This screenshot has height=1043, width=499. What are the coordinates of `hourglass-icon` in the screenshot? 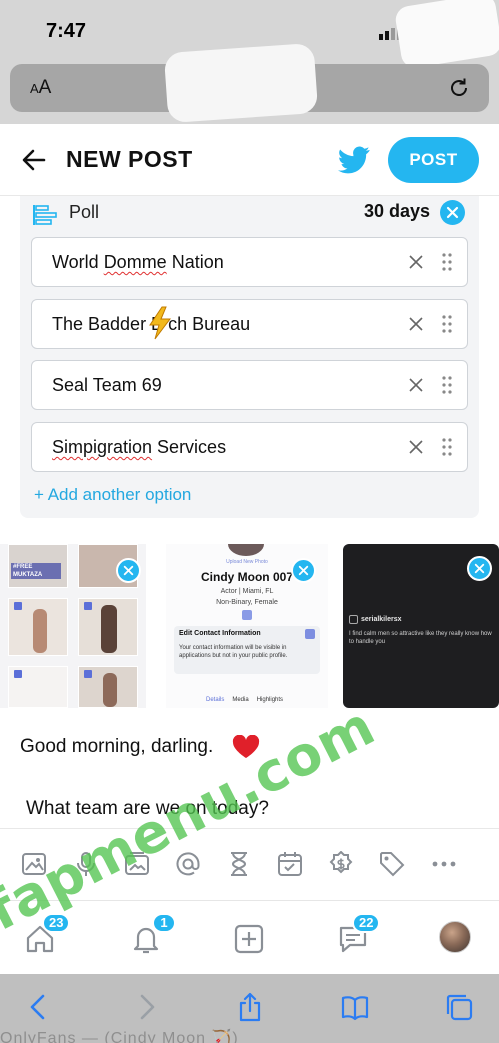 It's located at (239, 864).